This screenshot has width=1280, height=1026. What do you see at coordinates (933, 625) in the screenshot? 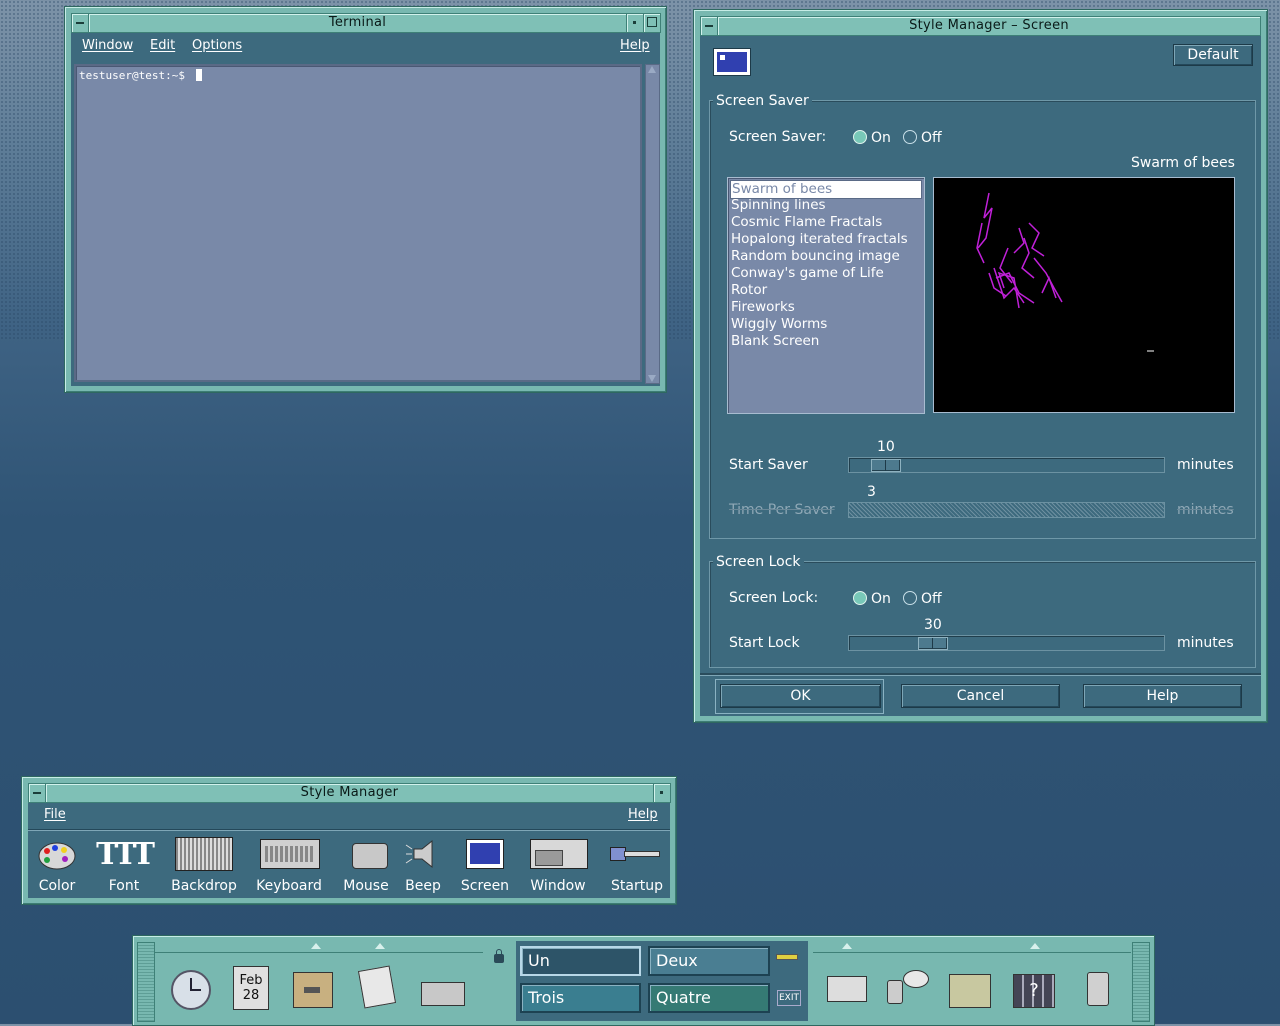
I see `start-lock-value: 30` at bounding box center [933, 625].